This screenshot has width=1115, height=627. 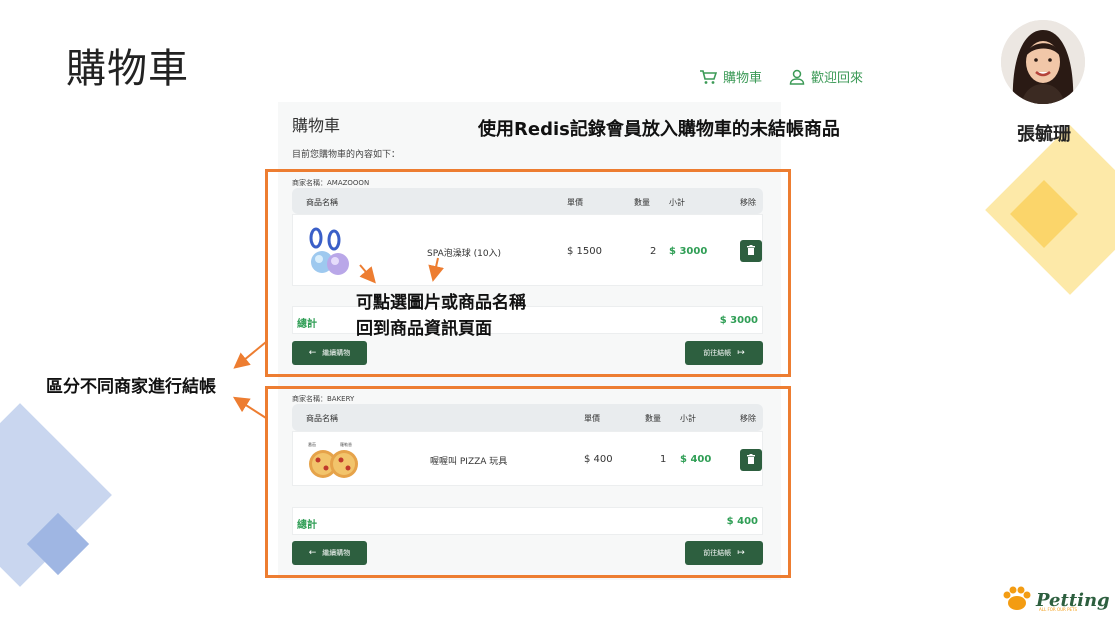 What do you see at coordinates (436, 269) in the screenshot?
I see `arrow-to-name` at bounding box center [436, 269].